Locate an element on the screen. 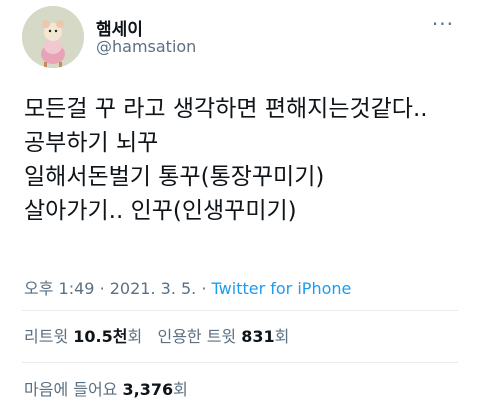 This screenshot has height=408, width=480. quote-tweets-label: 인용한 트윗 is located at coordinates (197, 336).